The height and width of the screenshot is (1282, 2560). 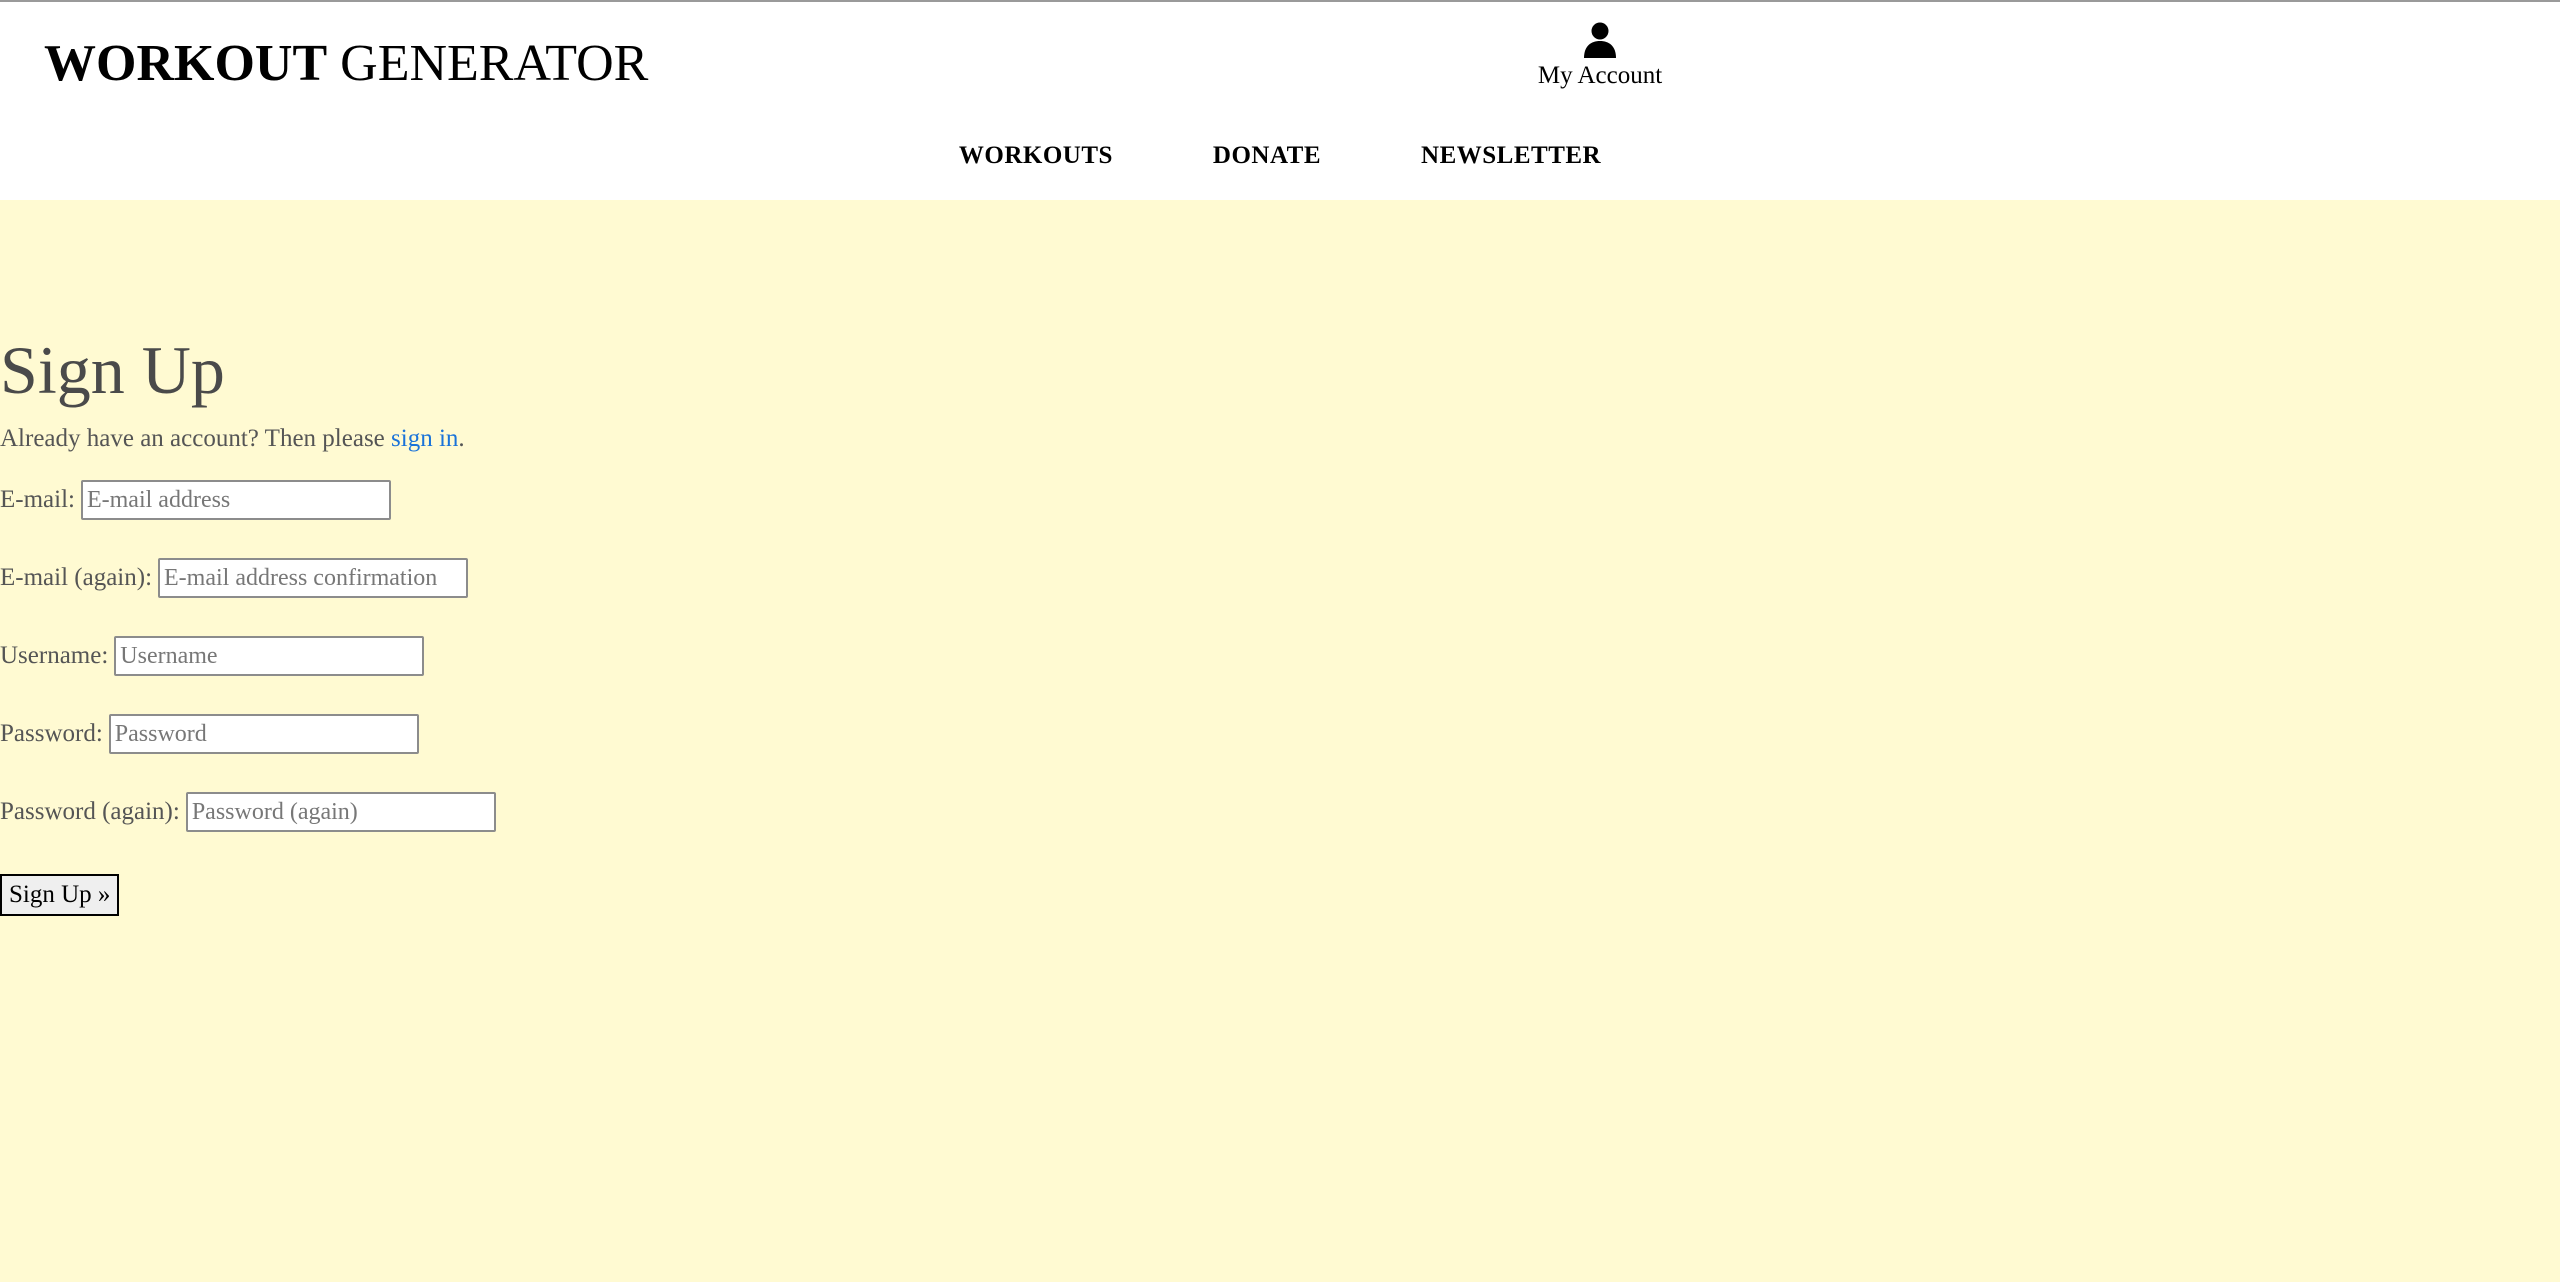 What do you see at coordinates (186, 63) in the screenshot?
I see `brand-bold: WORKOUT` at bounding box center [186, 63].